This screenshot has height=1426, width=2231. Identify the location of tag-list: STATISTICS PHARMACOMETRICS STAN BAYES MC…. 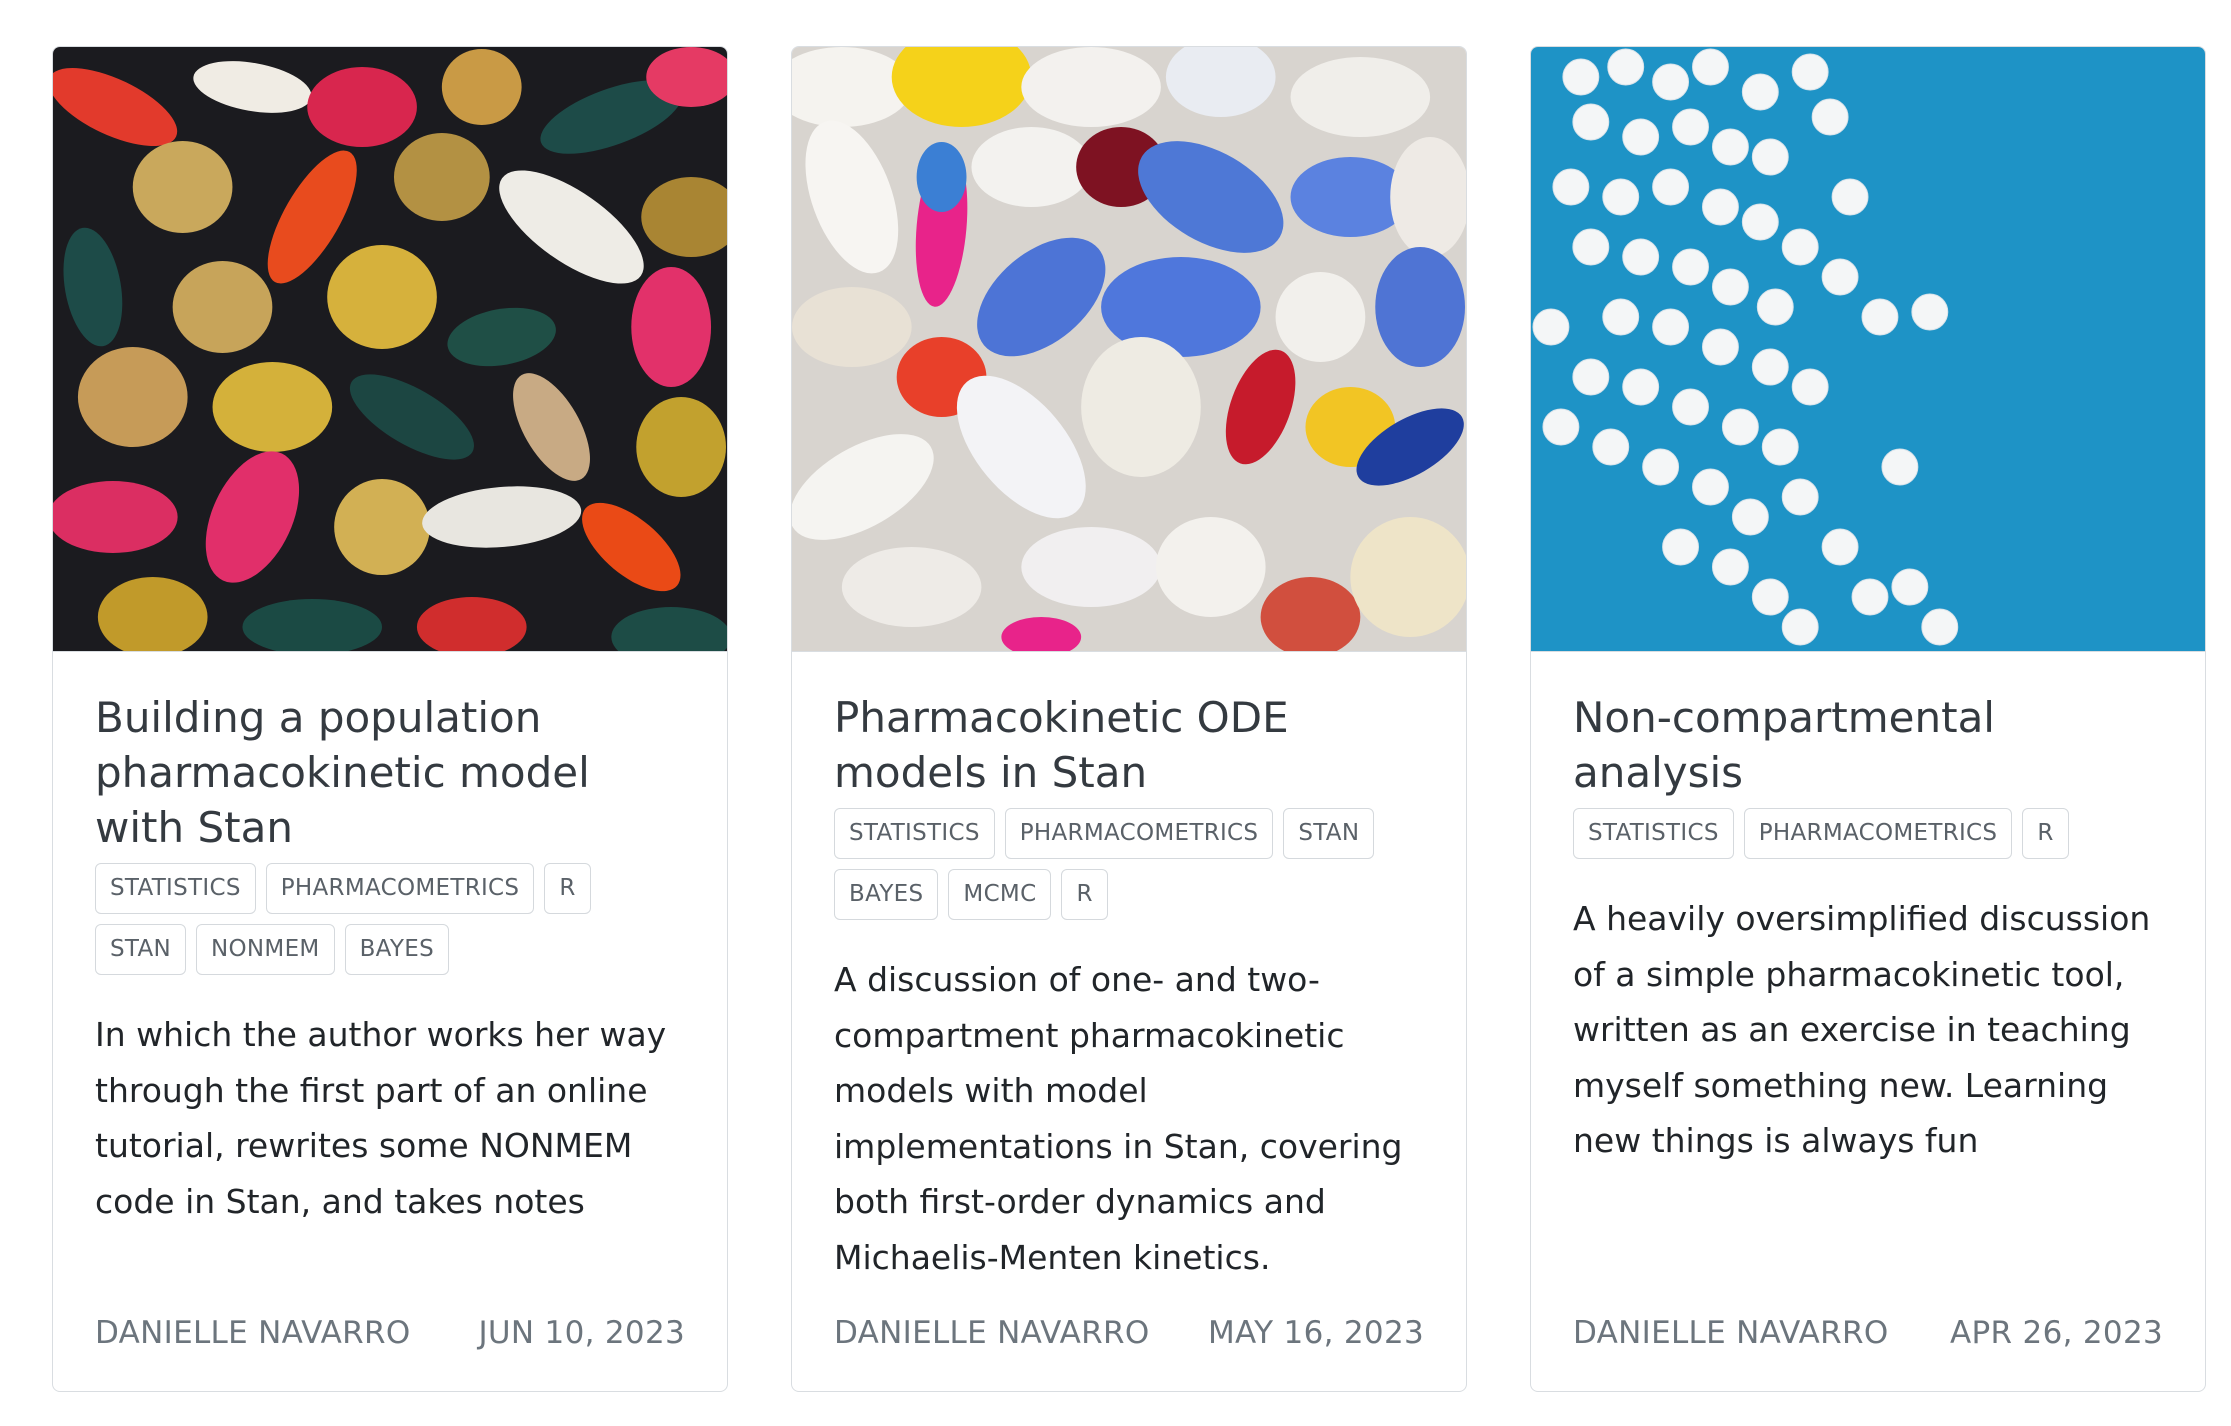
(1129, 864).